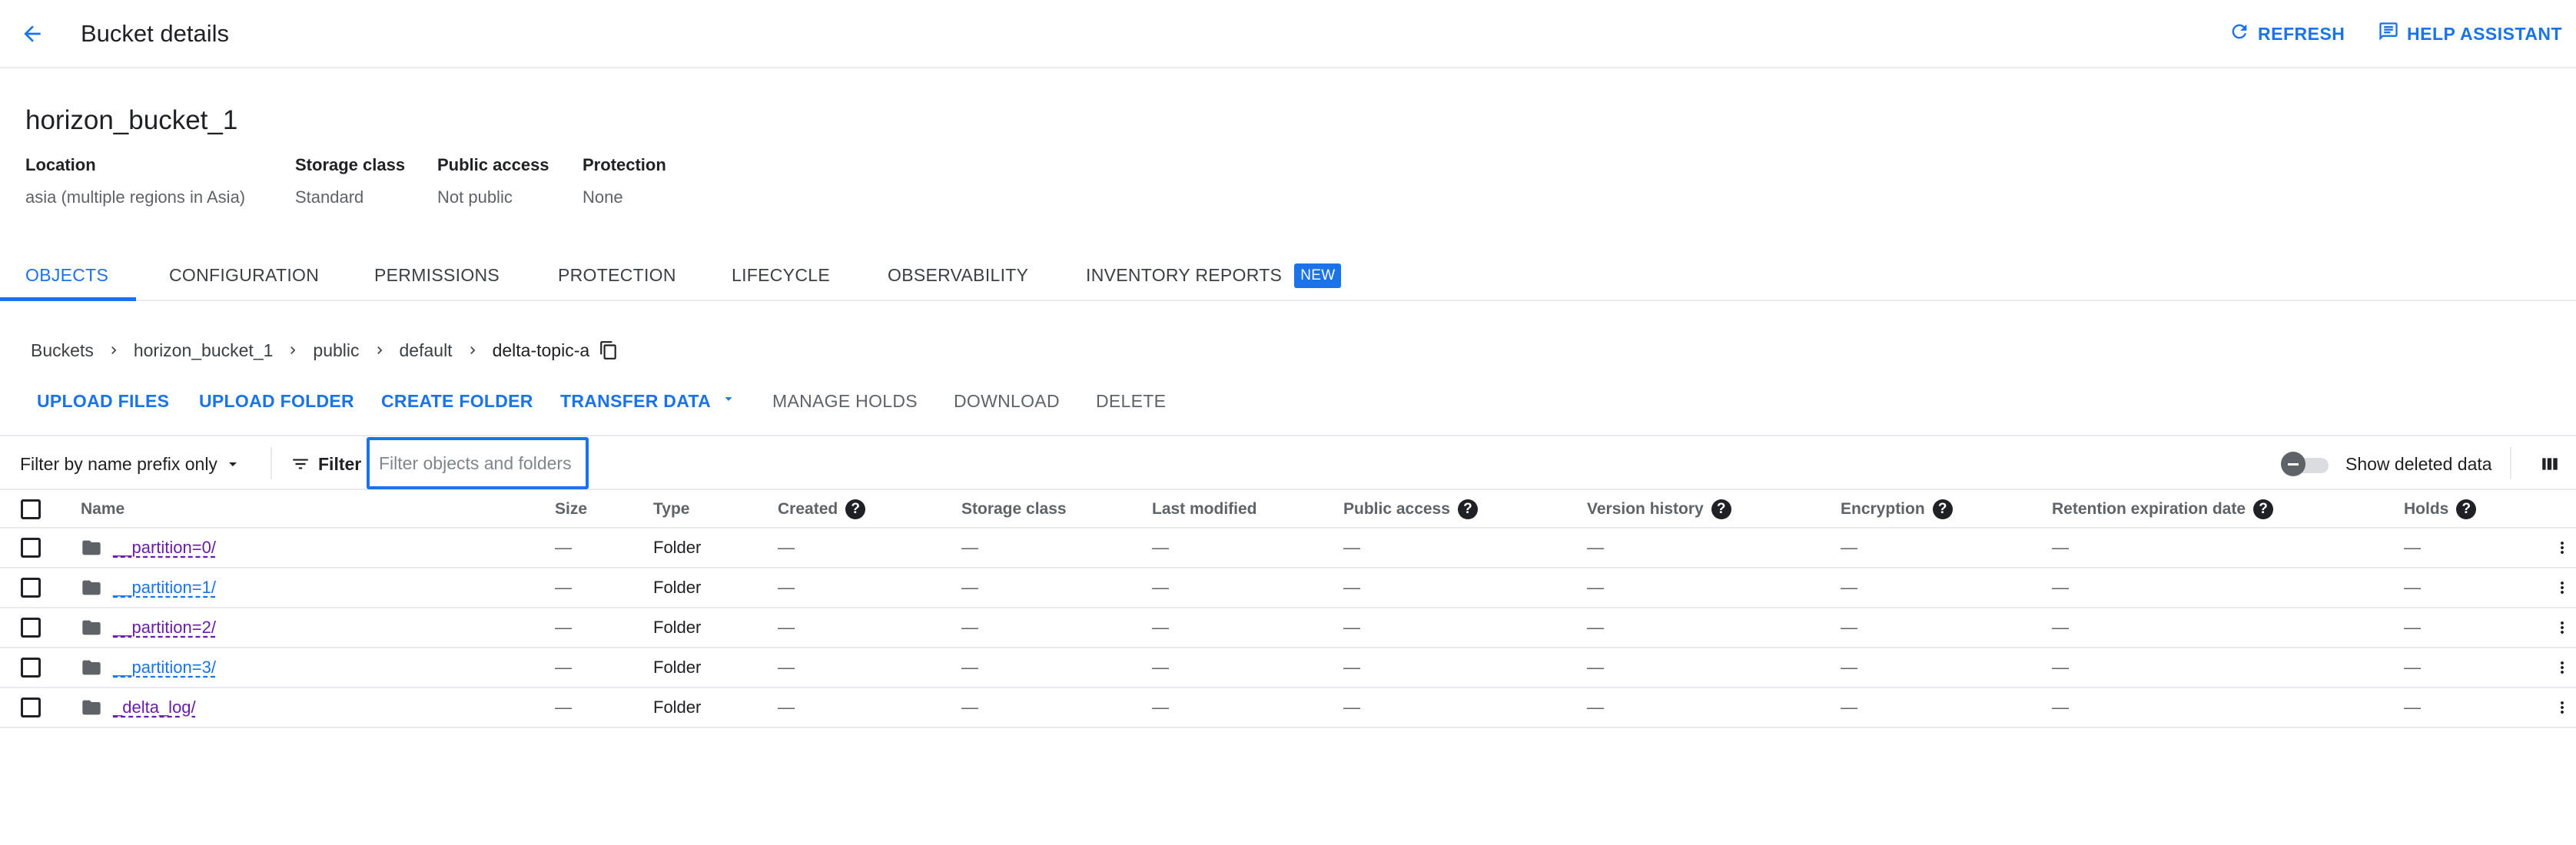 Image resolution: width=2576 pixels, height=845 pixels. I want to click on chevron-right-icon, so click(114, 350).